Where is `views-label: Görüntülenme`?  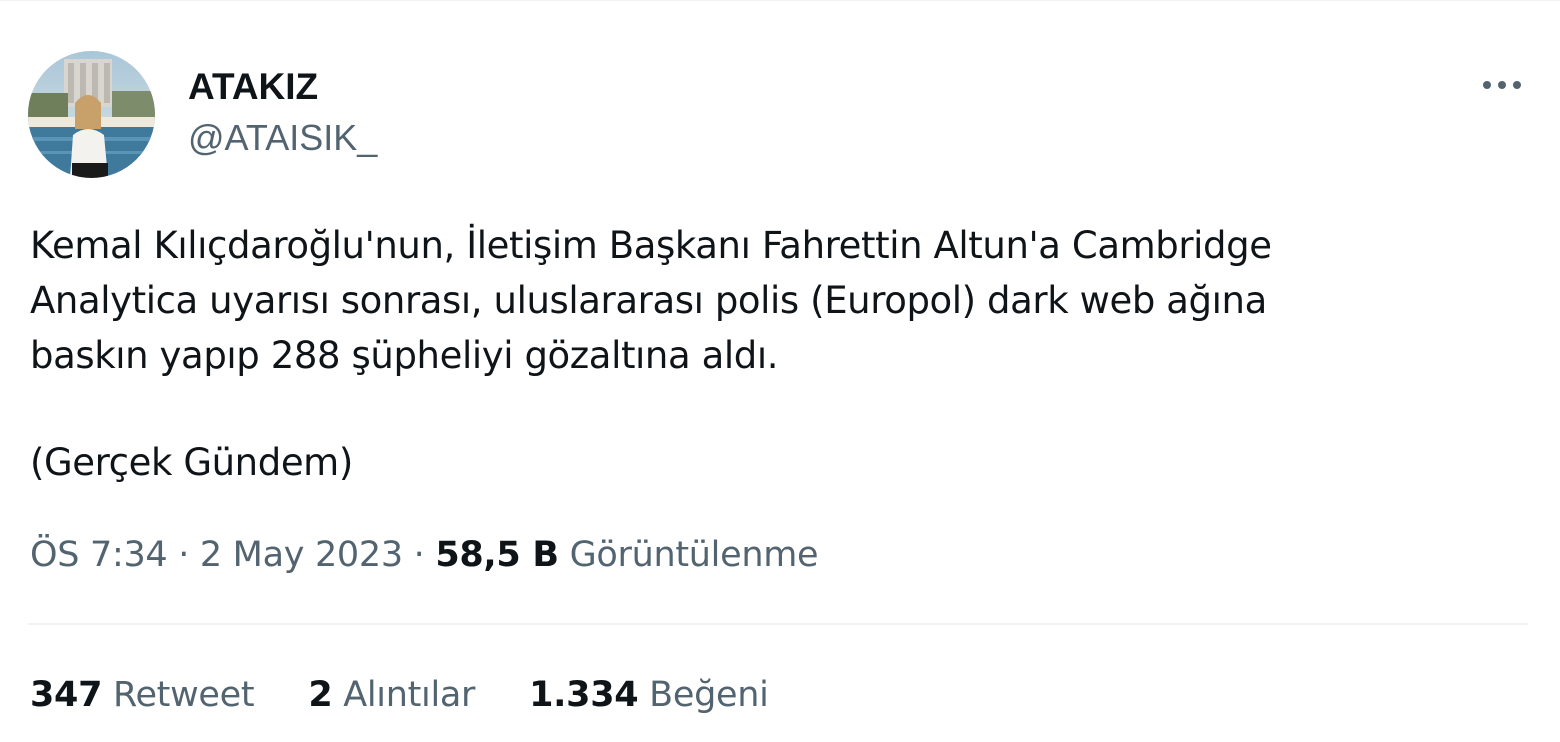 views-label: Görüntülenme is located at coordinates (694, 555).